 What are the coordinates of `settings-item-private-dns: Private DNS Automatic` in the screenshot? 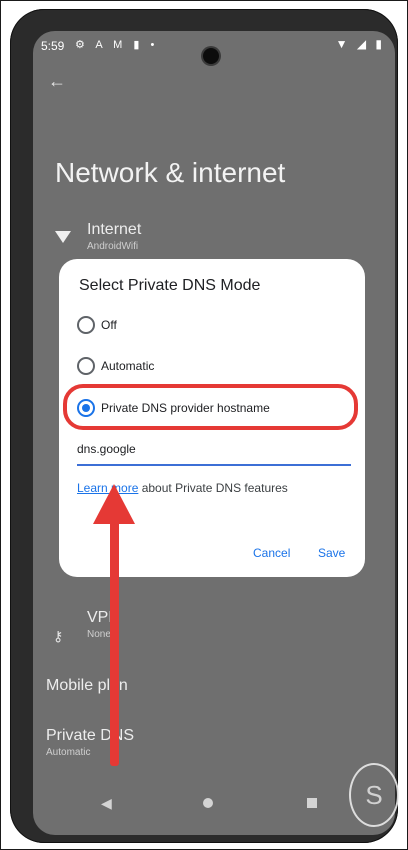 It's located at (90, 742).